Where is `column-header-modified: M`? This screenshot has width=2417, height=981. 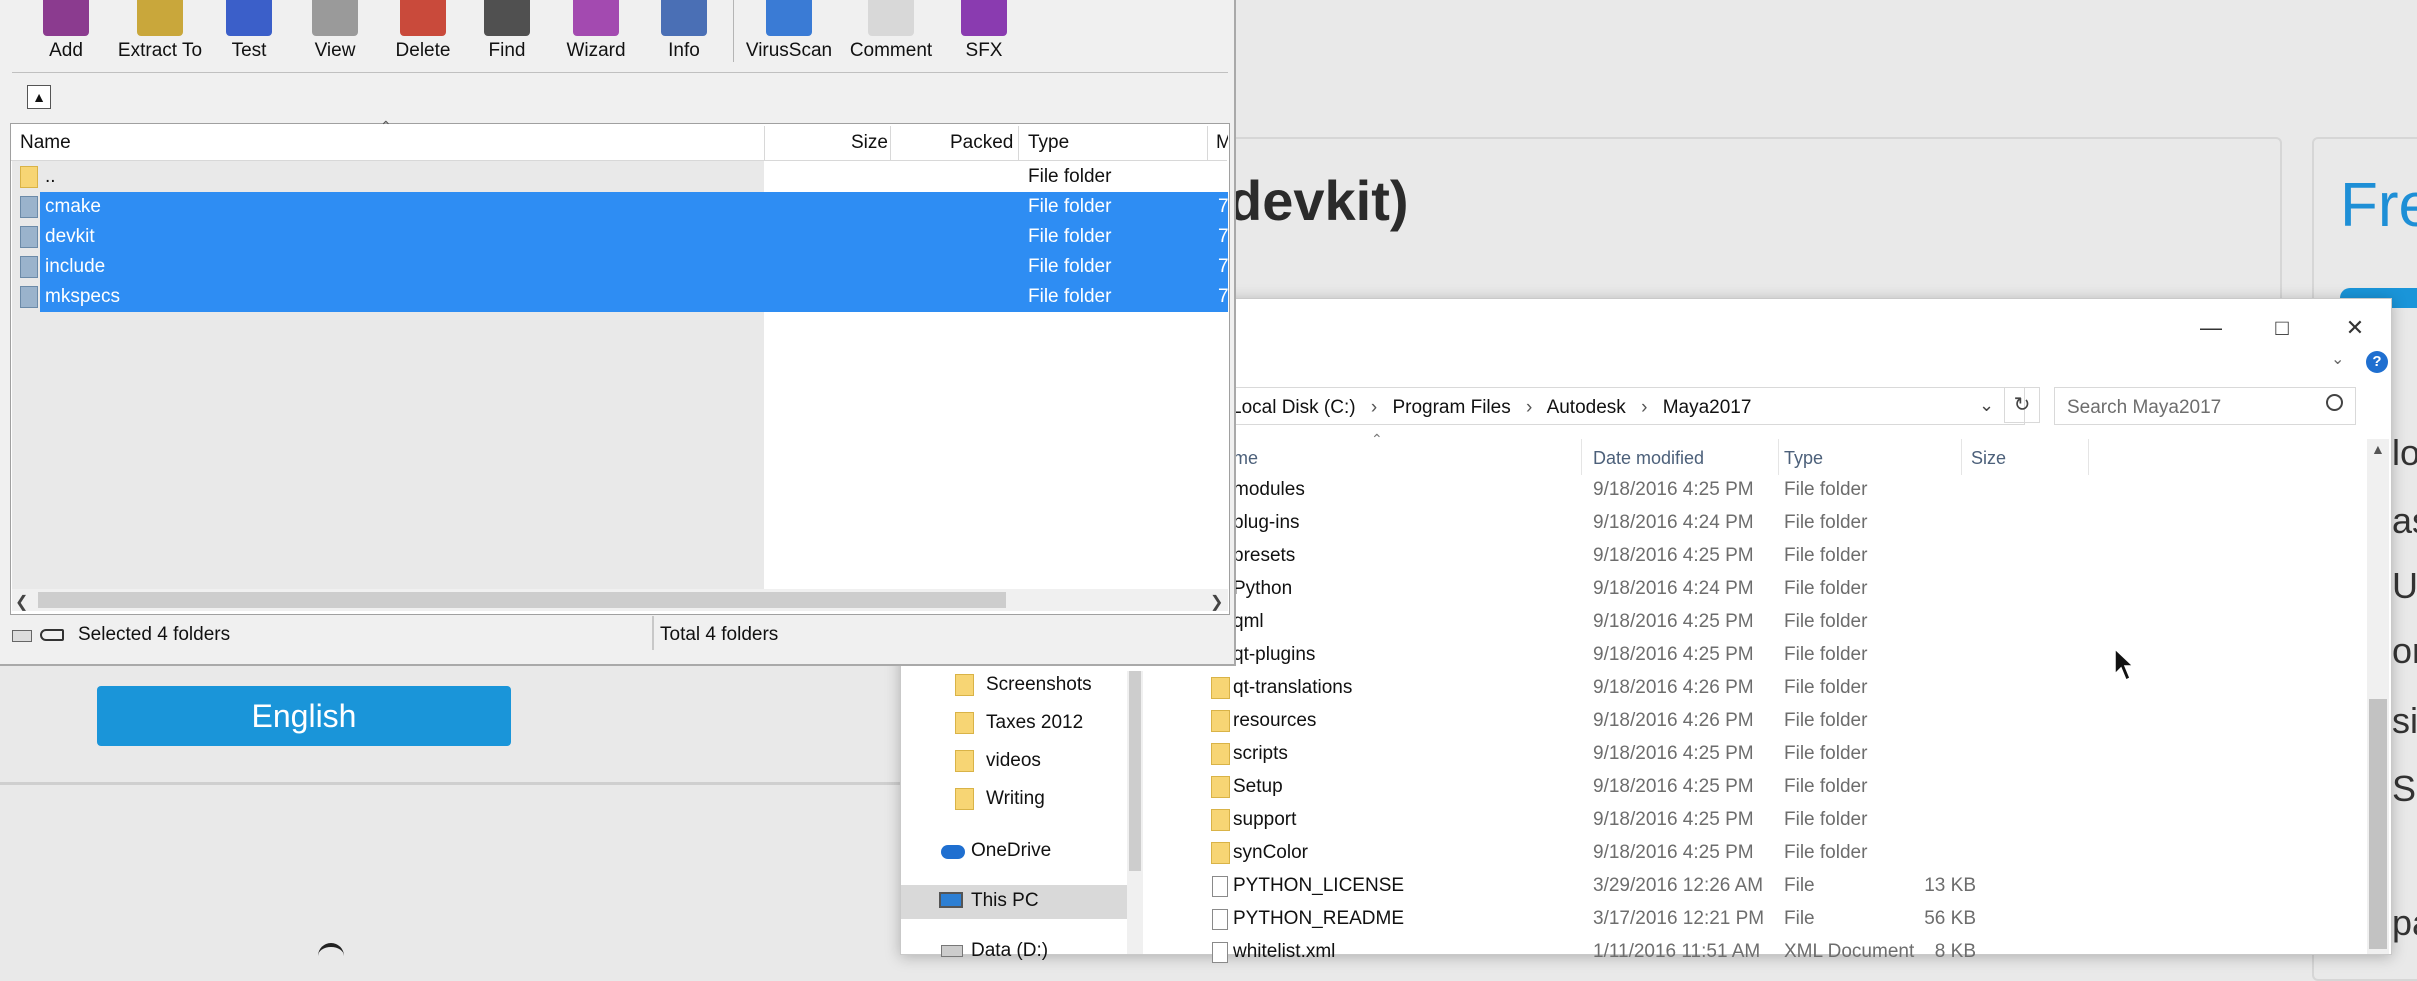
column-header-modified: M is located at coordinates (1222, 143).